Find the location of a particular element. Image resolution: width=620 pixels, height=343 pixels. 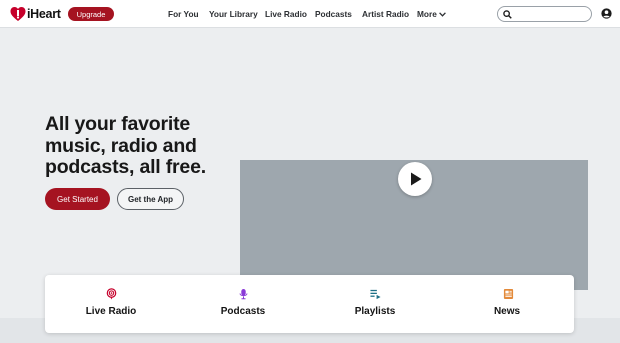

news-icon is located at coordinates (508, 294).